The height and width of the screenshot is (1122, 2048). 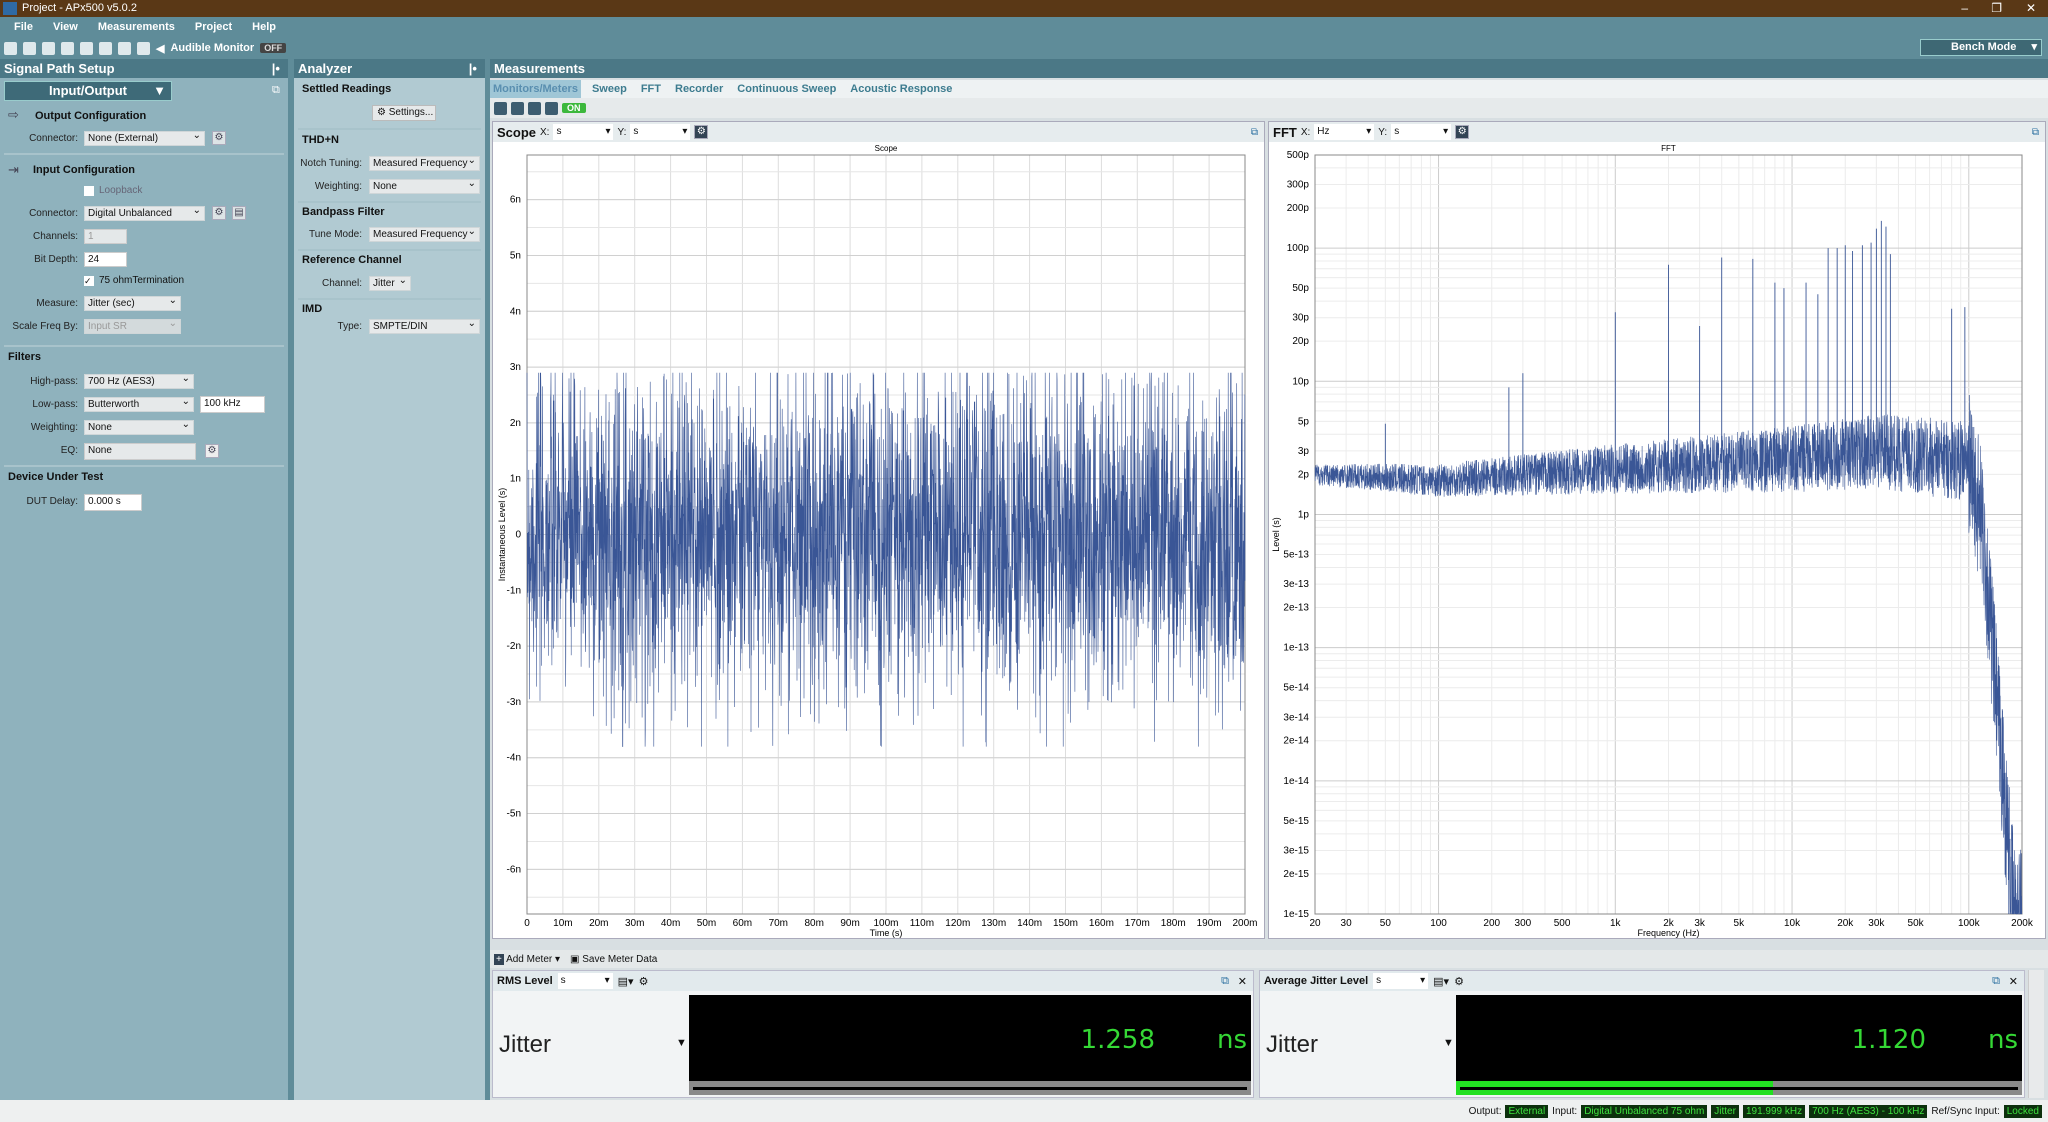 What do you see at coordinates (699, 89) in the screenshot?
I see `tab-recorder: Recorder` at bounding box center [699, 89].